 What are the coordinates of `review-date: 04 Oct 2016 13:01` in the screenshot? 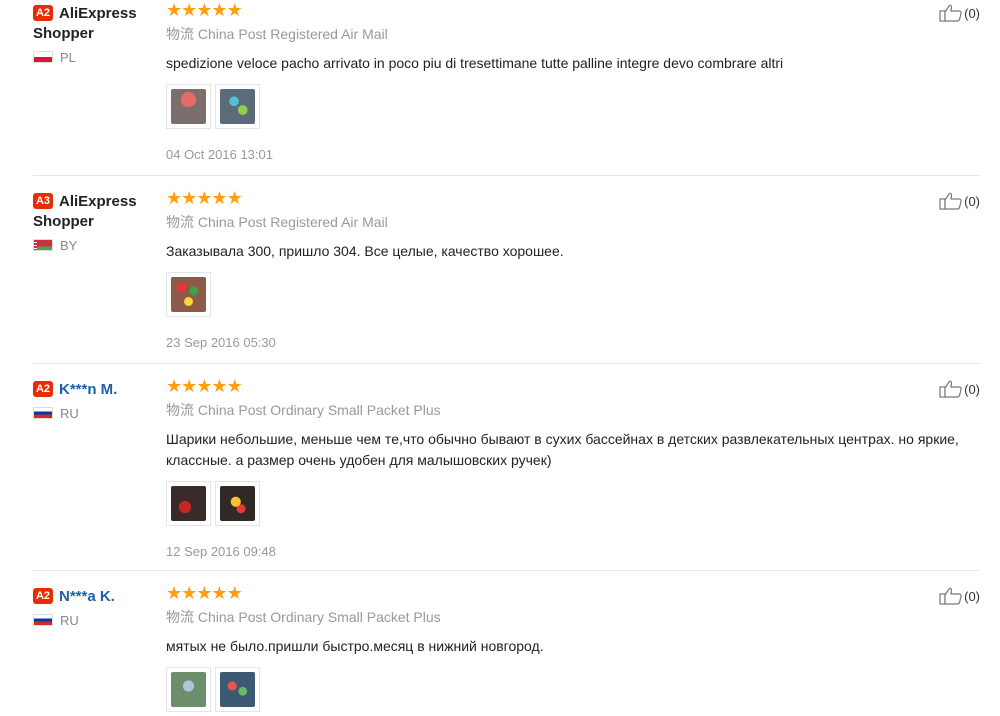 It's located at (219, 154).